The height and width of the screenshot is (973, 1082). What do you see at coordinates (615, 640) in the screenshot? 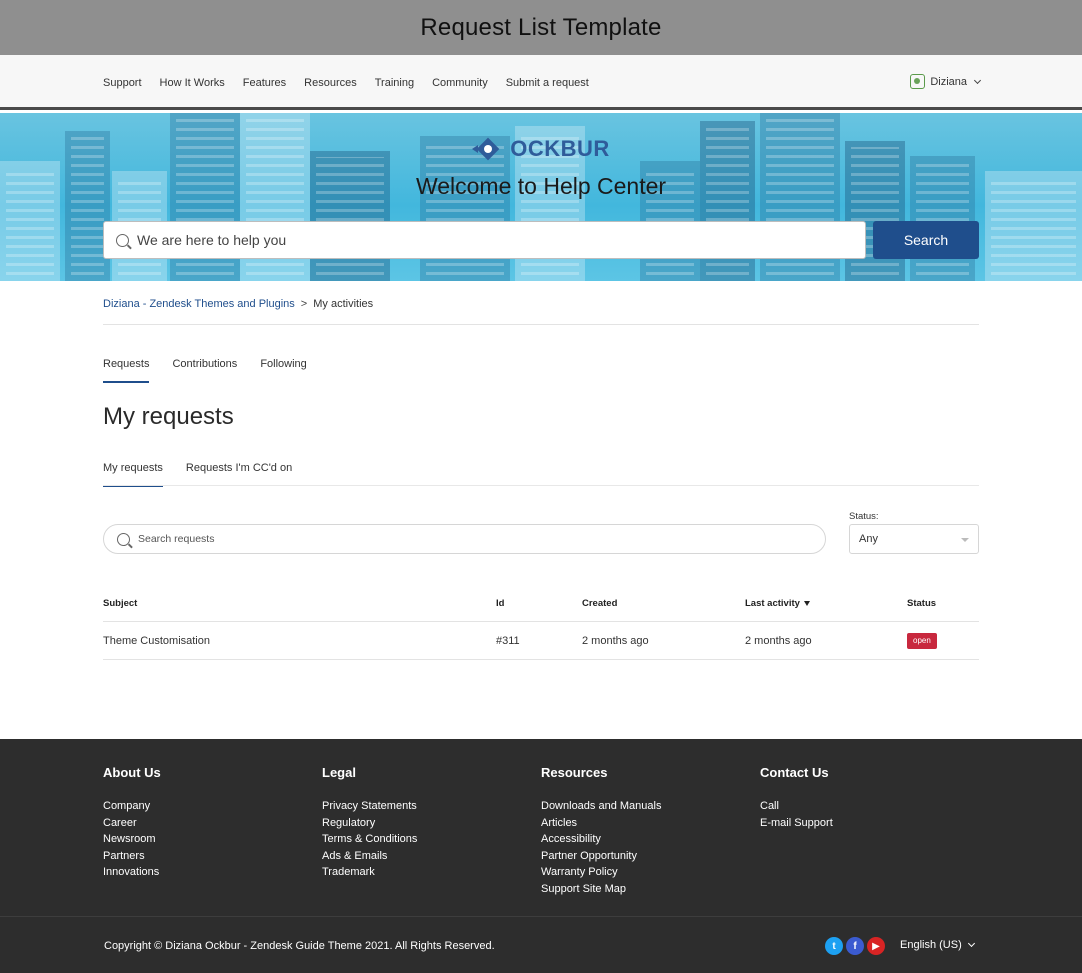
I see `request-created: 2 months ago` at bounding box center [615, 640].